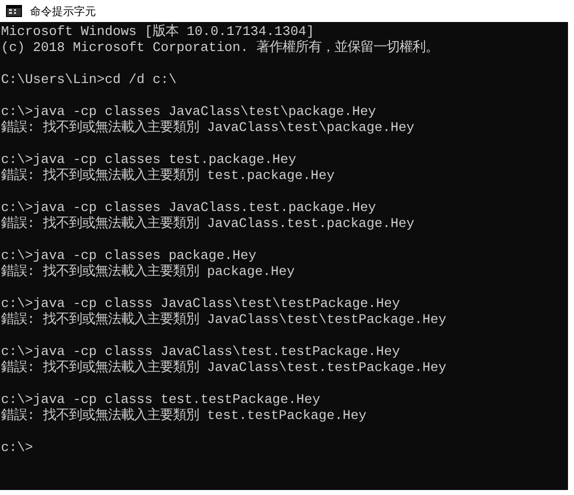 The image size is (574, 495). Describe the element at coordinates (200, 304) in the screenshot. I see `console-line: c:\>java -cp classs JavaClass\test\testPackage.Hey` at that location.